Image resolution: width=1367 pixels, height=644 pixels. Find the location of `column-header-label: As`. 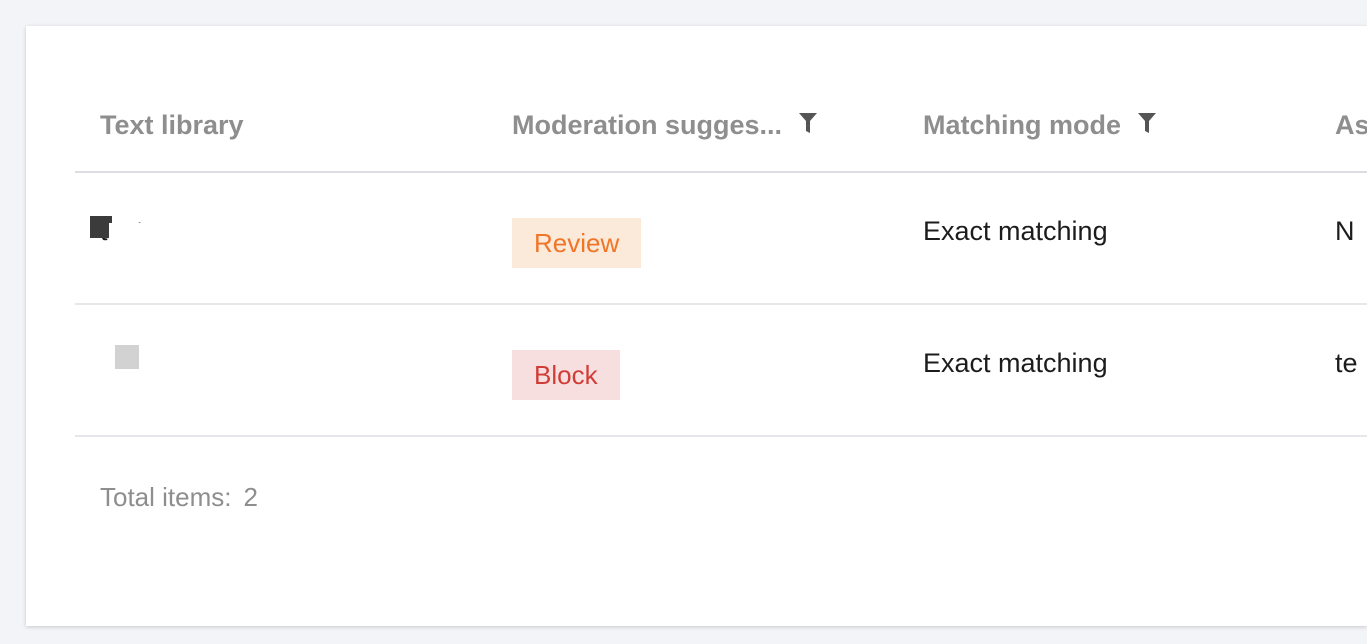

column-header-label: As is located at coordinates (1351, 125).